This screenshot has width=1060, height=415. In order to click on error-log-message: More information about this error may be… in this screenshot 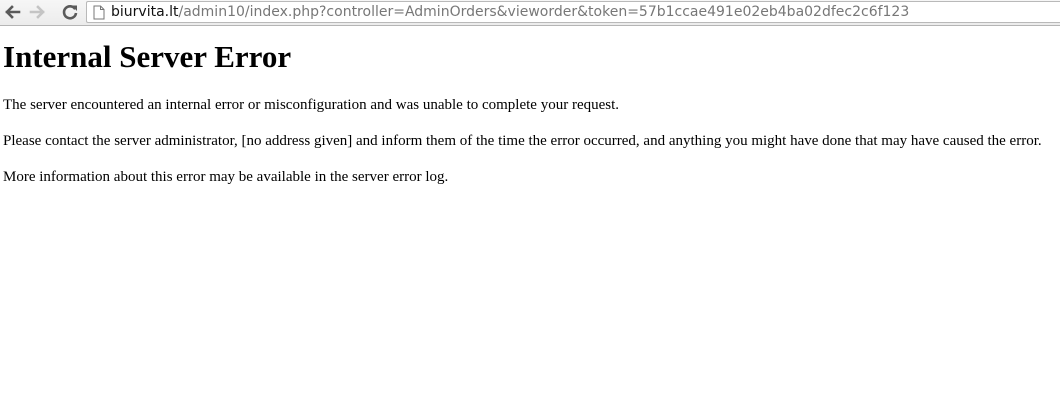, I will do `click(226, 177)`.